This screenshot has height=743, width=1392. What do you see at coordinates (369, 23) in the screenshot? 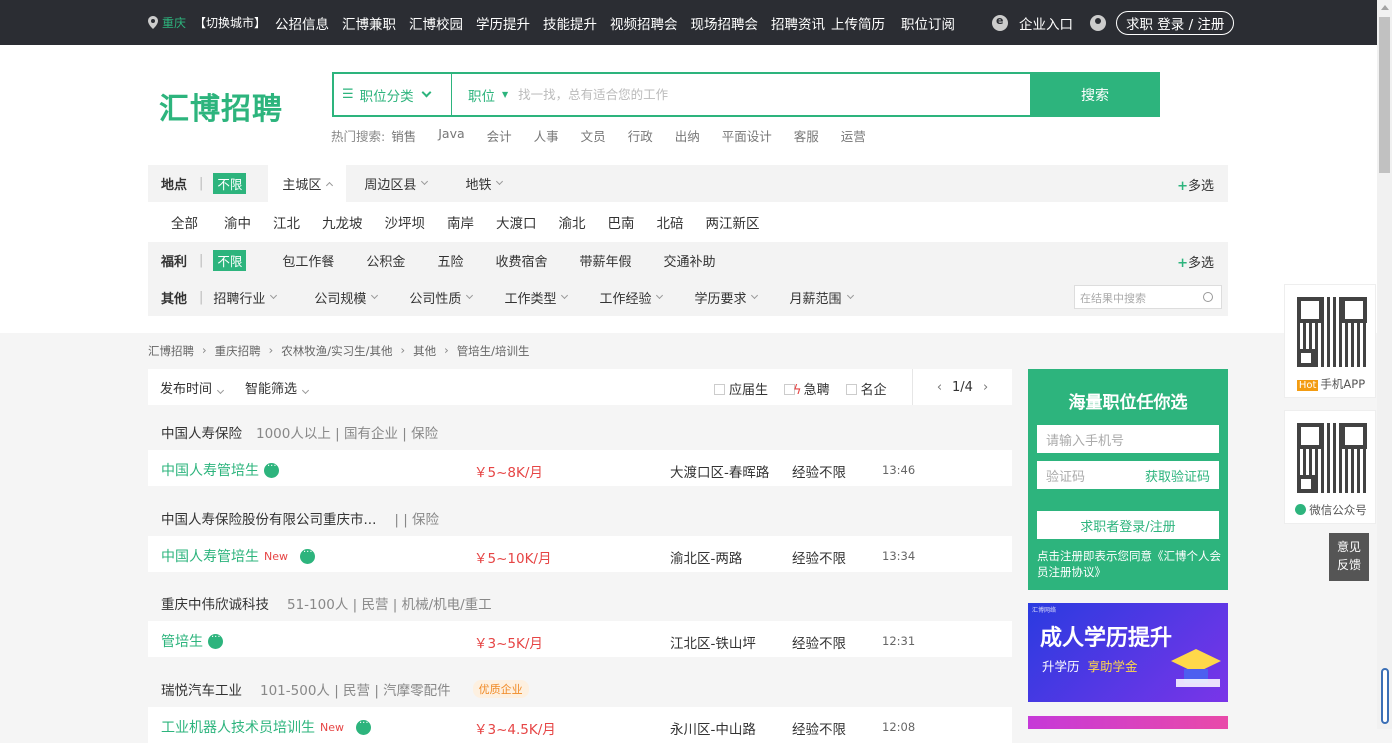
I see `nav-link: 汇博兼职` at bounding box center [369, 23].